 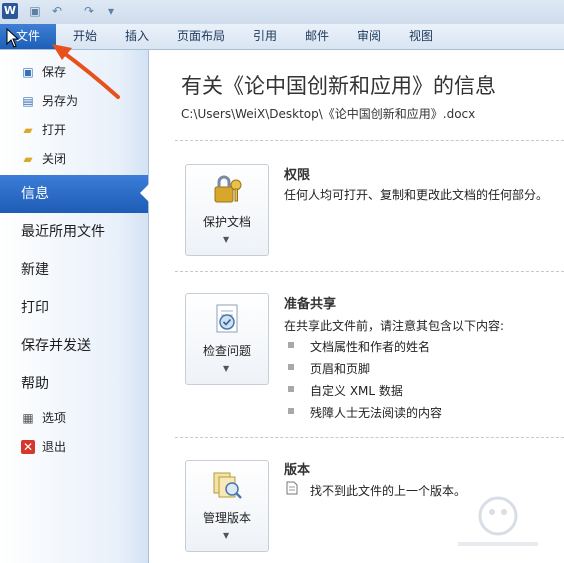 What do you see at coordinates (54, 159) in the screenshot?
I see `sidebar-item-label: 关闭` at bounding box center [54, 159].